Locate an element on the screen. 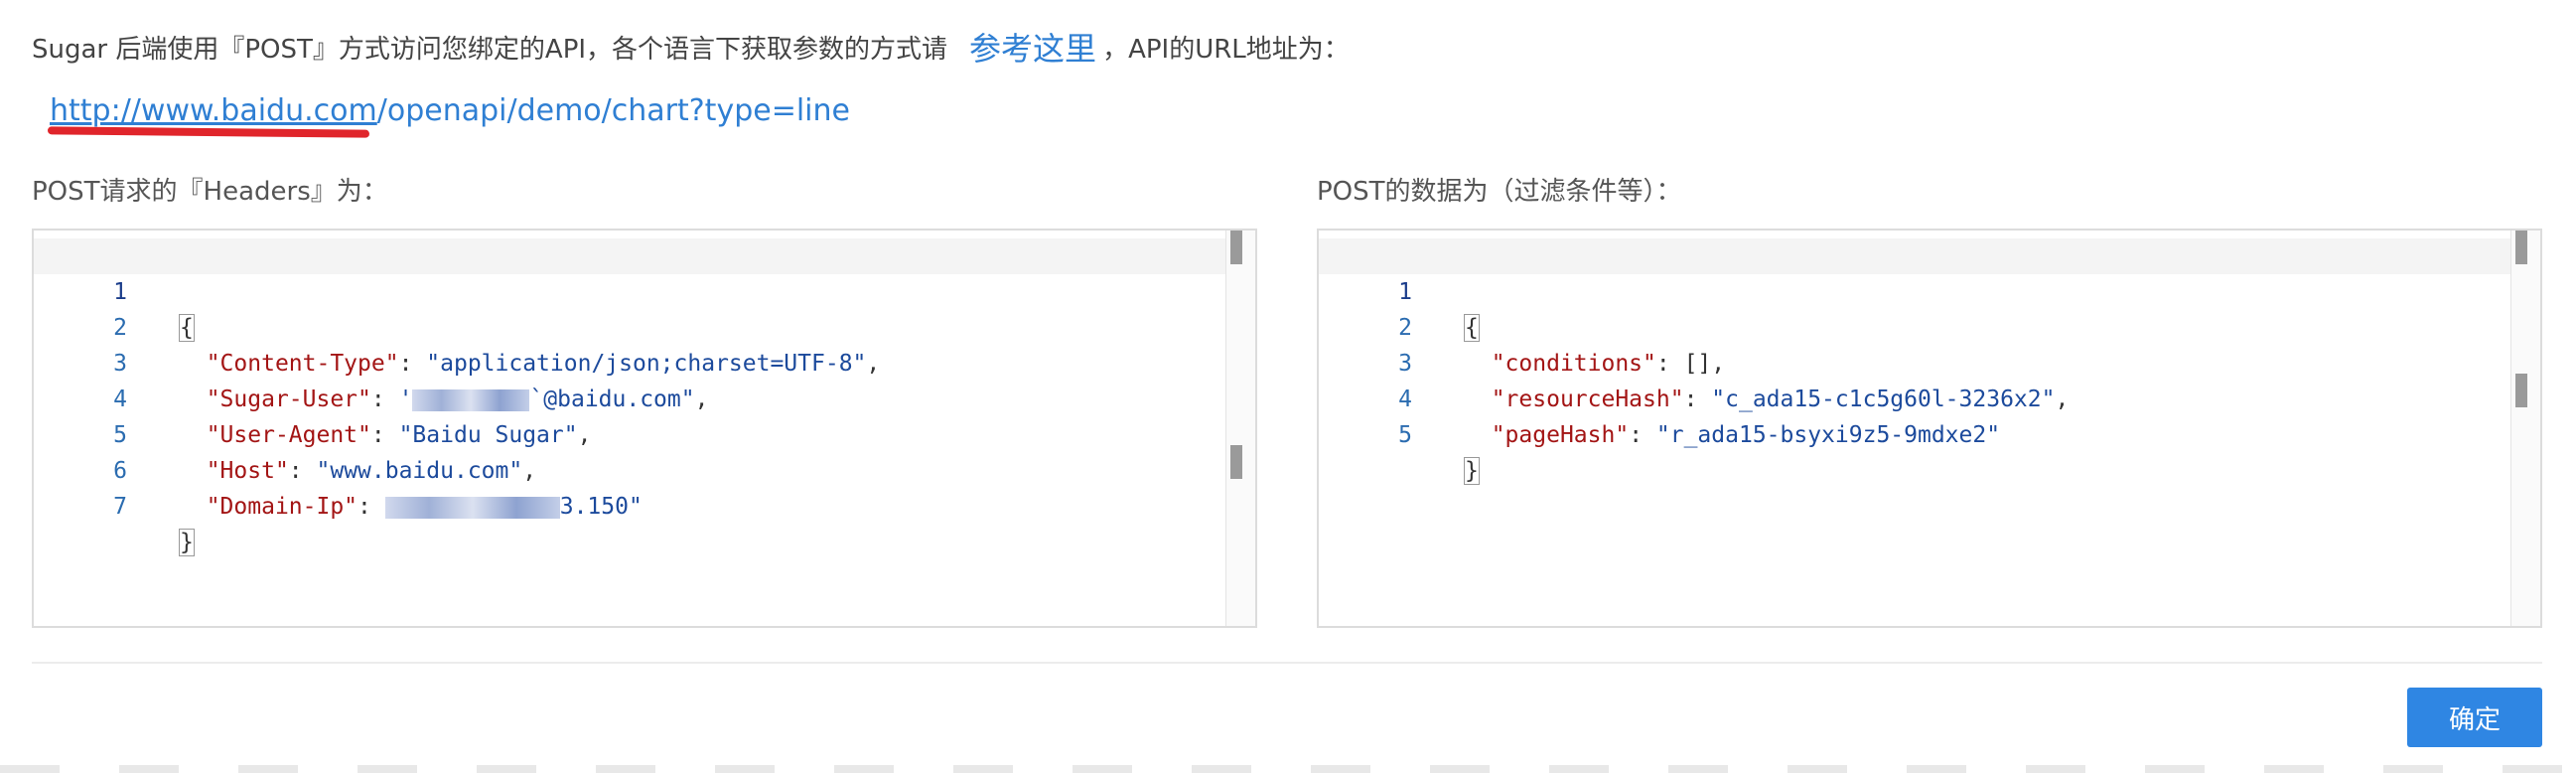 Image resolution: width=2576 pixels, height=773 pixels. headers-panel-title: POST请求的『Headers』为： is located at coordinates (210, 192).